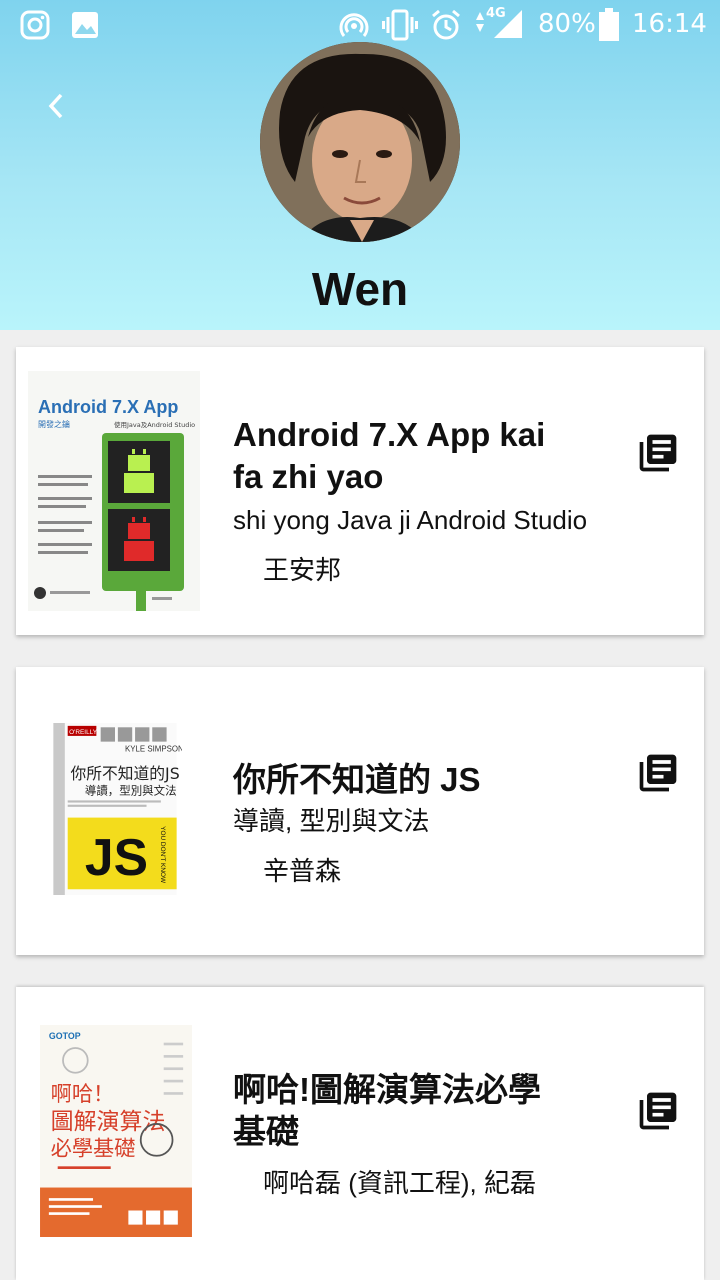 The image size is (720, 1280). Describe the element at coordinates (35, 25) in the screenshot. I see `instagram-icon` at that location.